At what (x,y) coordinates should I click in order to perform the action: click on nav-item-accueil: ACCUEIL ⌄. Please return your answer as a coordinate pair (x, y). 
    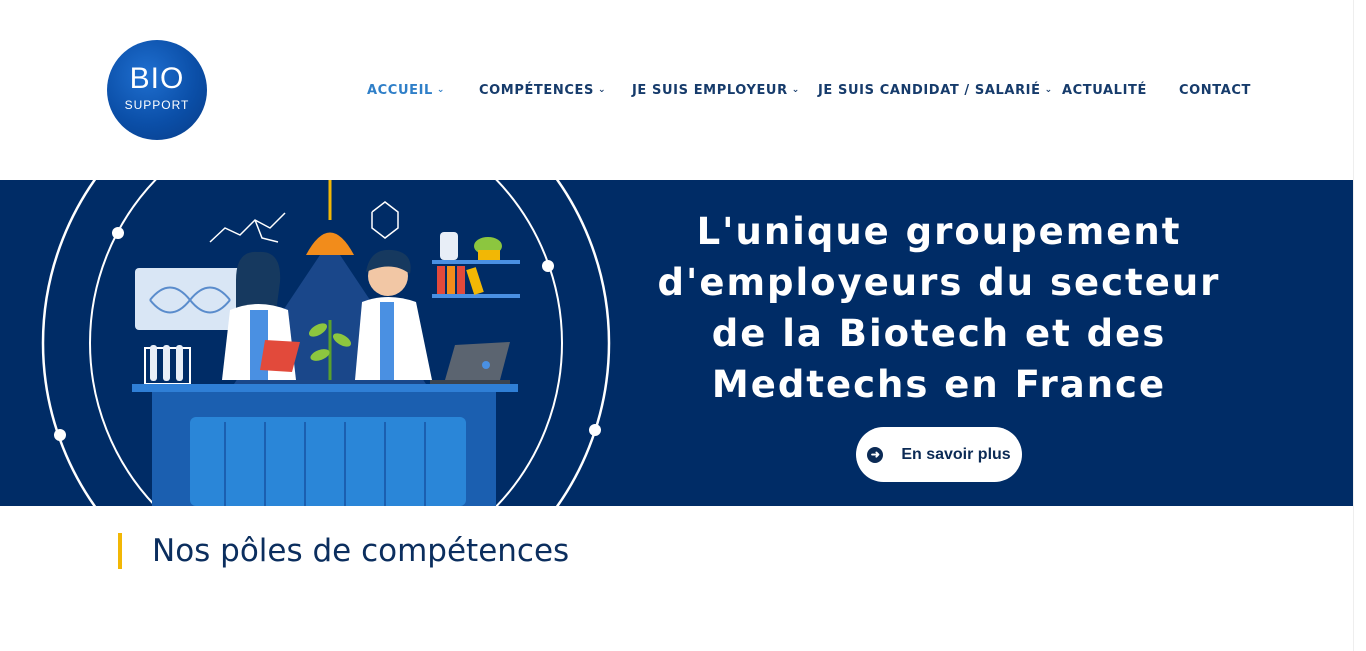
    Looking at the image, I should click on (406, 91).